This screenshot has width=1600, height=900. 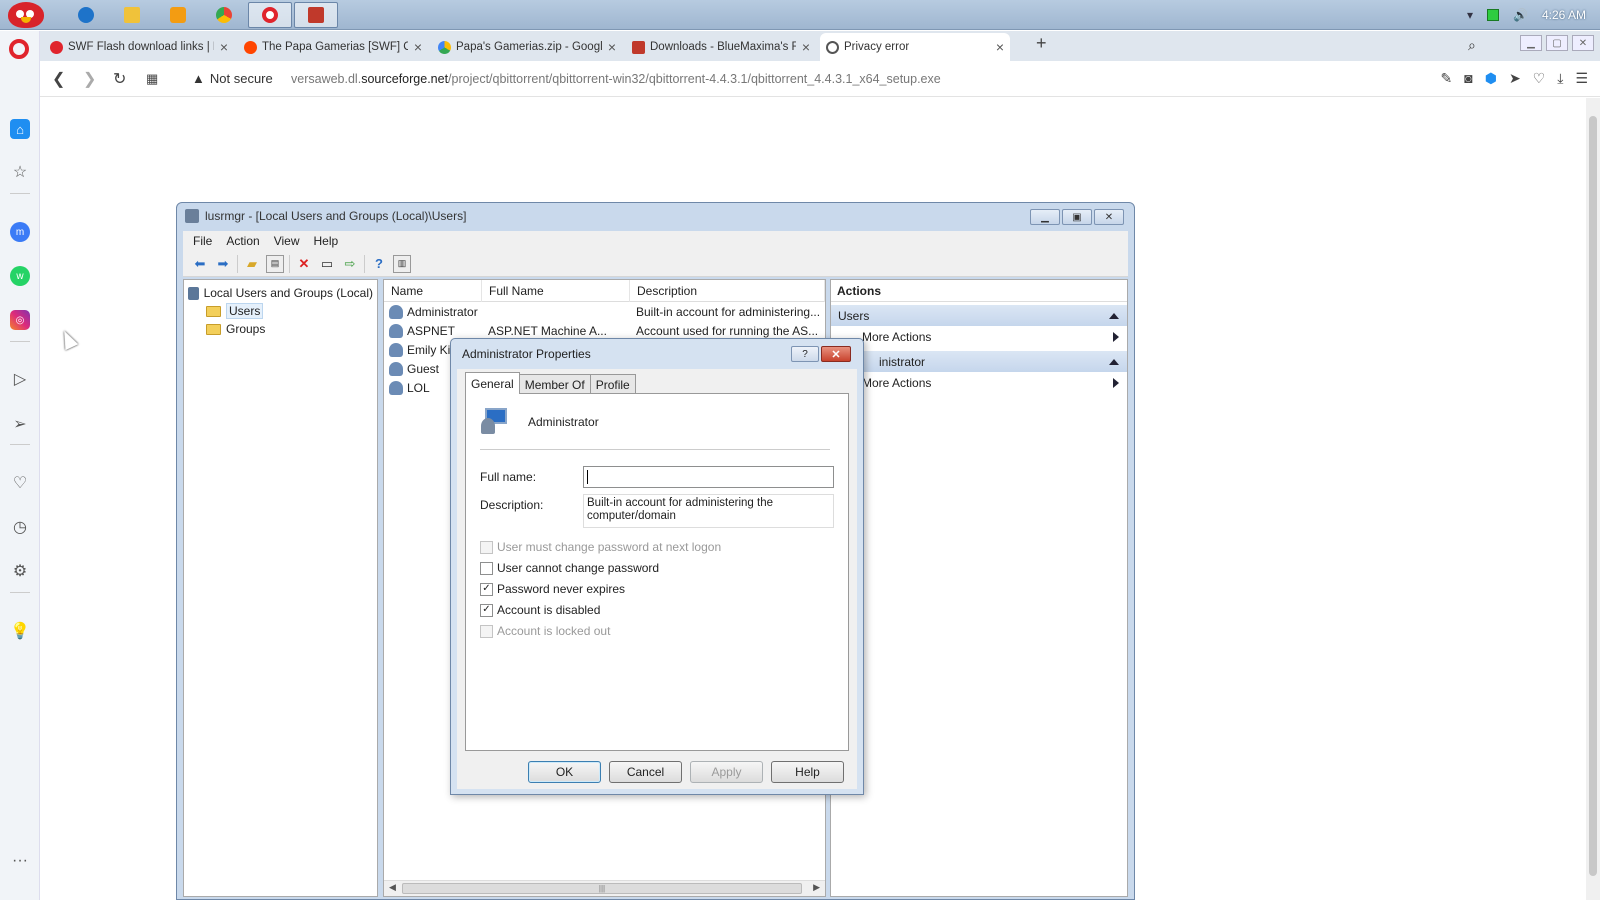 What do you see at coordinates (280, 293) in the screenshot?
I see `tree-root: Local Users and Groups (Local)` at bounding box center [280, 293].